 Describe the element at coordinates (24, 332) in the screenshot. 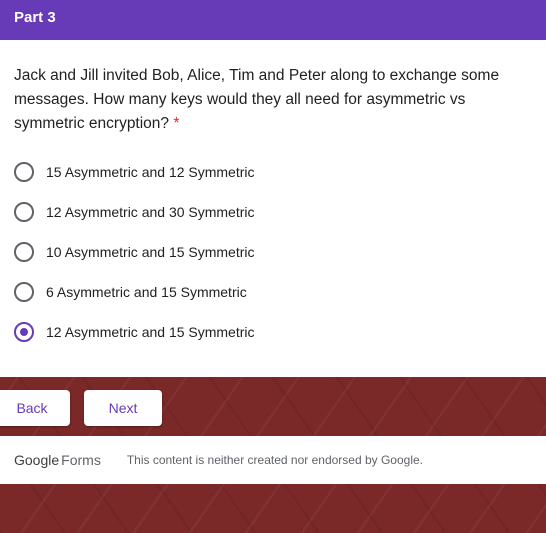

I see `radio-button-selected` at that location.